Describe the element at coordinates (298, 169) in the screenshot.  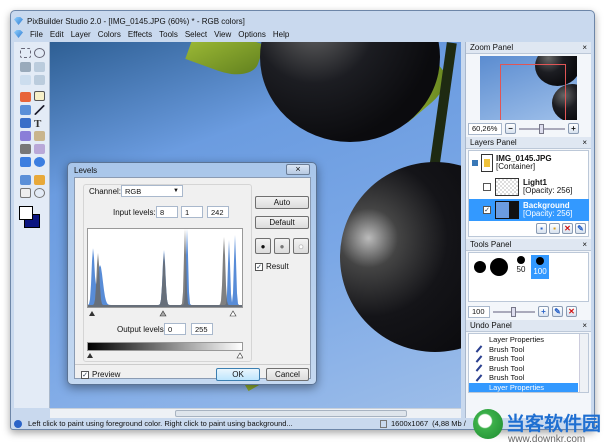
I see `dialog-close-button: ×` at that location.